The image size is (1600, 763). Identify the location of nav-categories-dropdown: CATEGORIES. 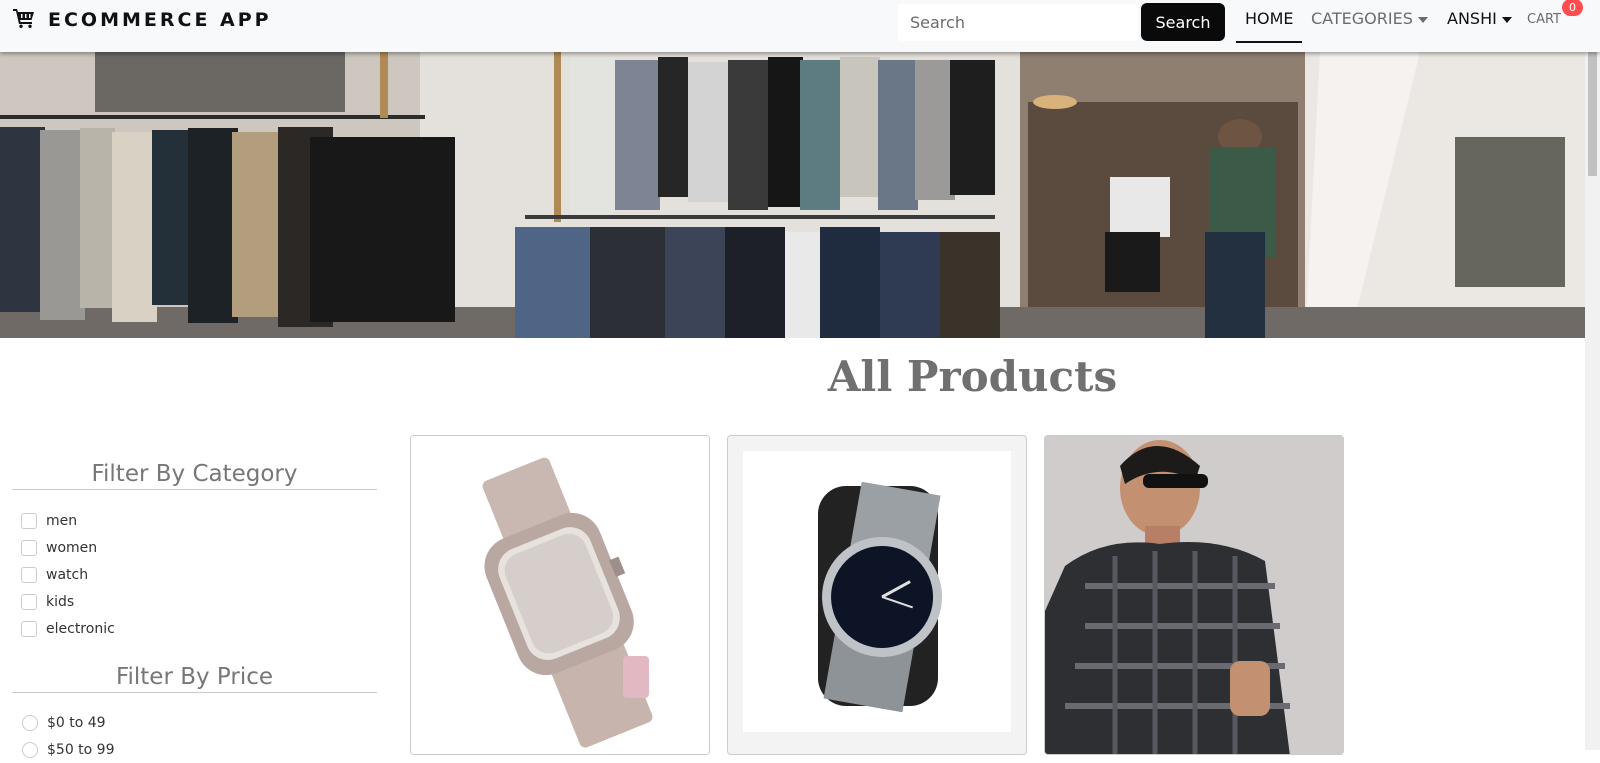
(1369, 18).